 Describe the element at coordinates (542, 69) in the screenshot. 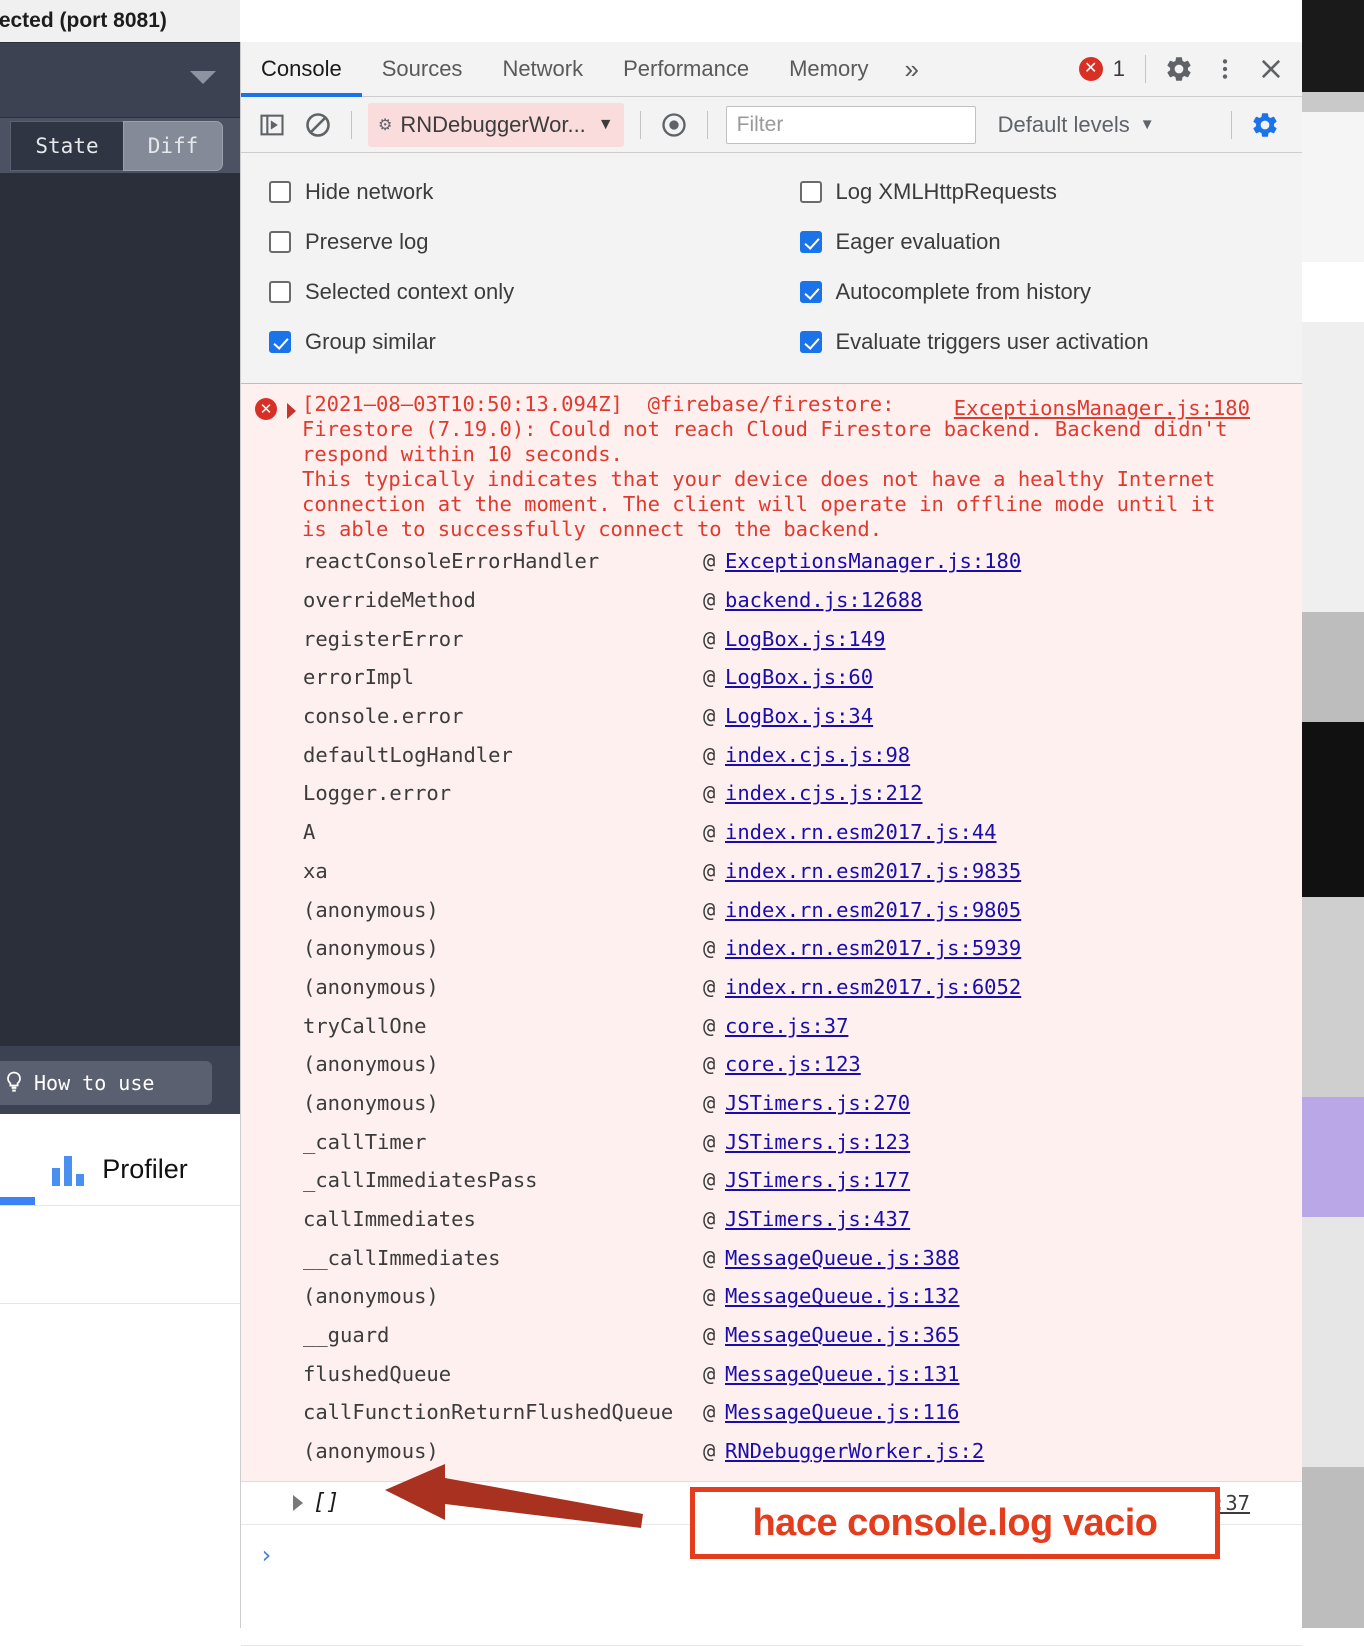

I see `tab-network: Network` at that location.